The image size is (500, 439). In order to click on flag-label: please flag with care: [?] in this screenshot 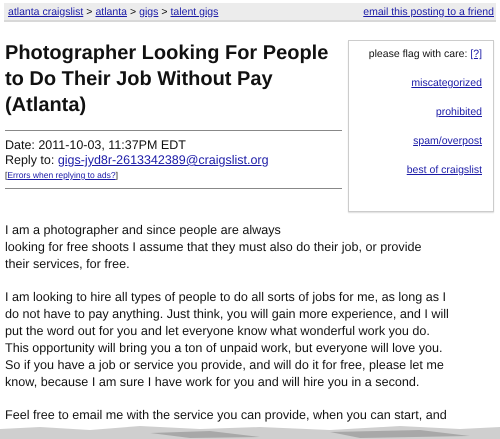, I will do `click(425, 54)`.